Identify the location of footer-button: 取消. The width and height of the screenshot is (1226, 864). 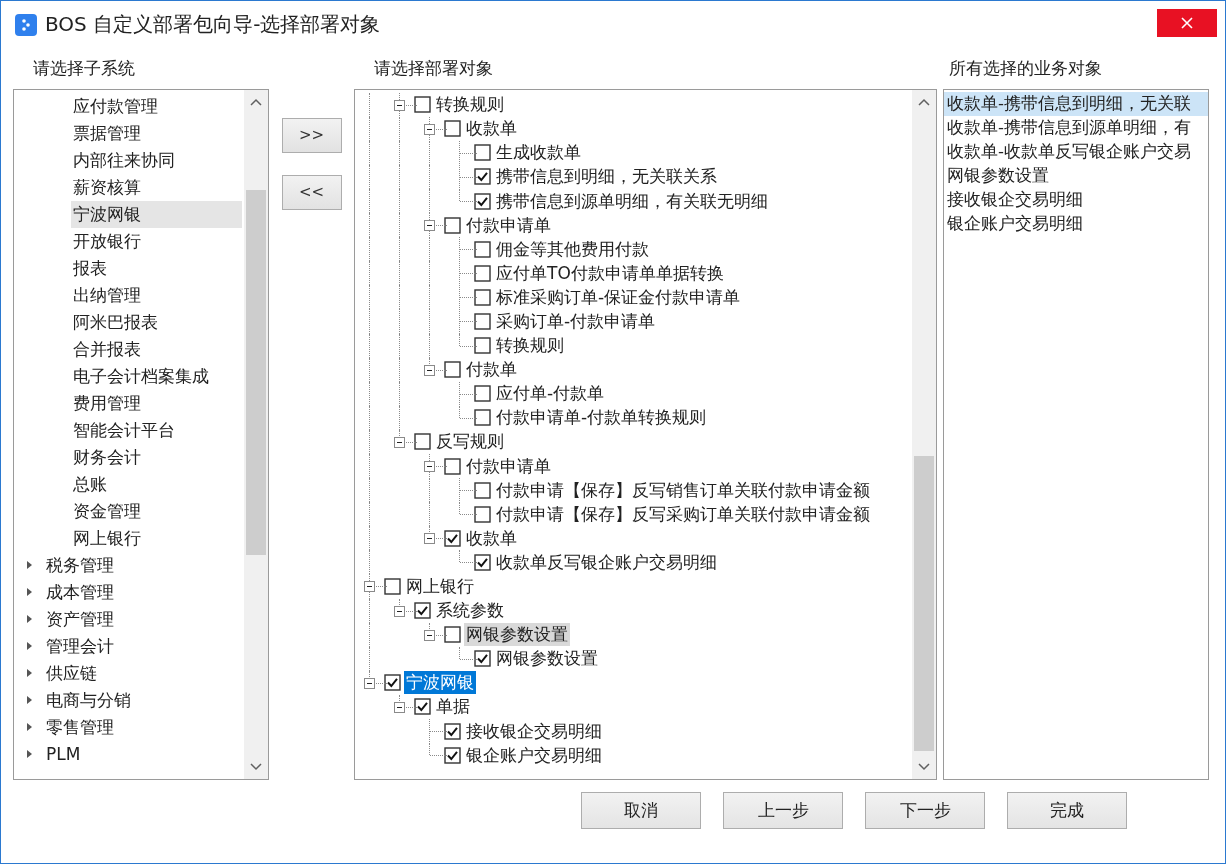
(641, 810).